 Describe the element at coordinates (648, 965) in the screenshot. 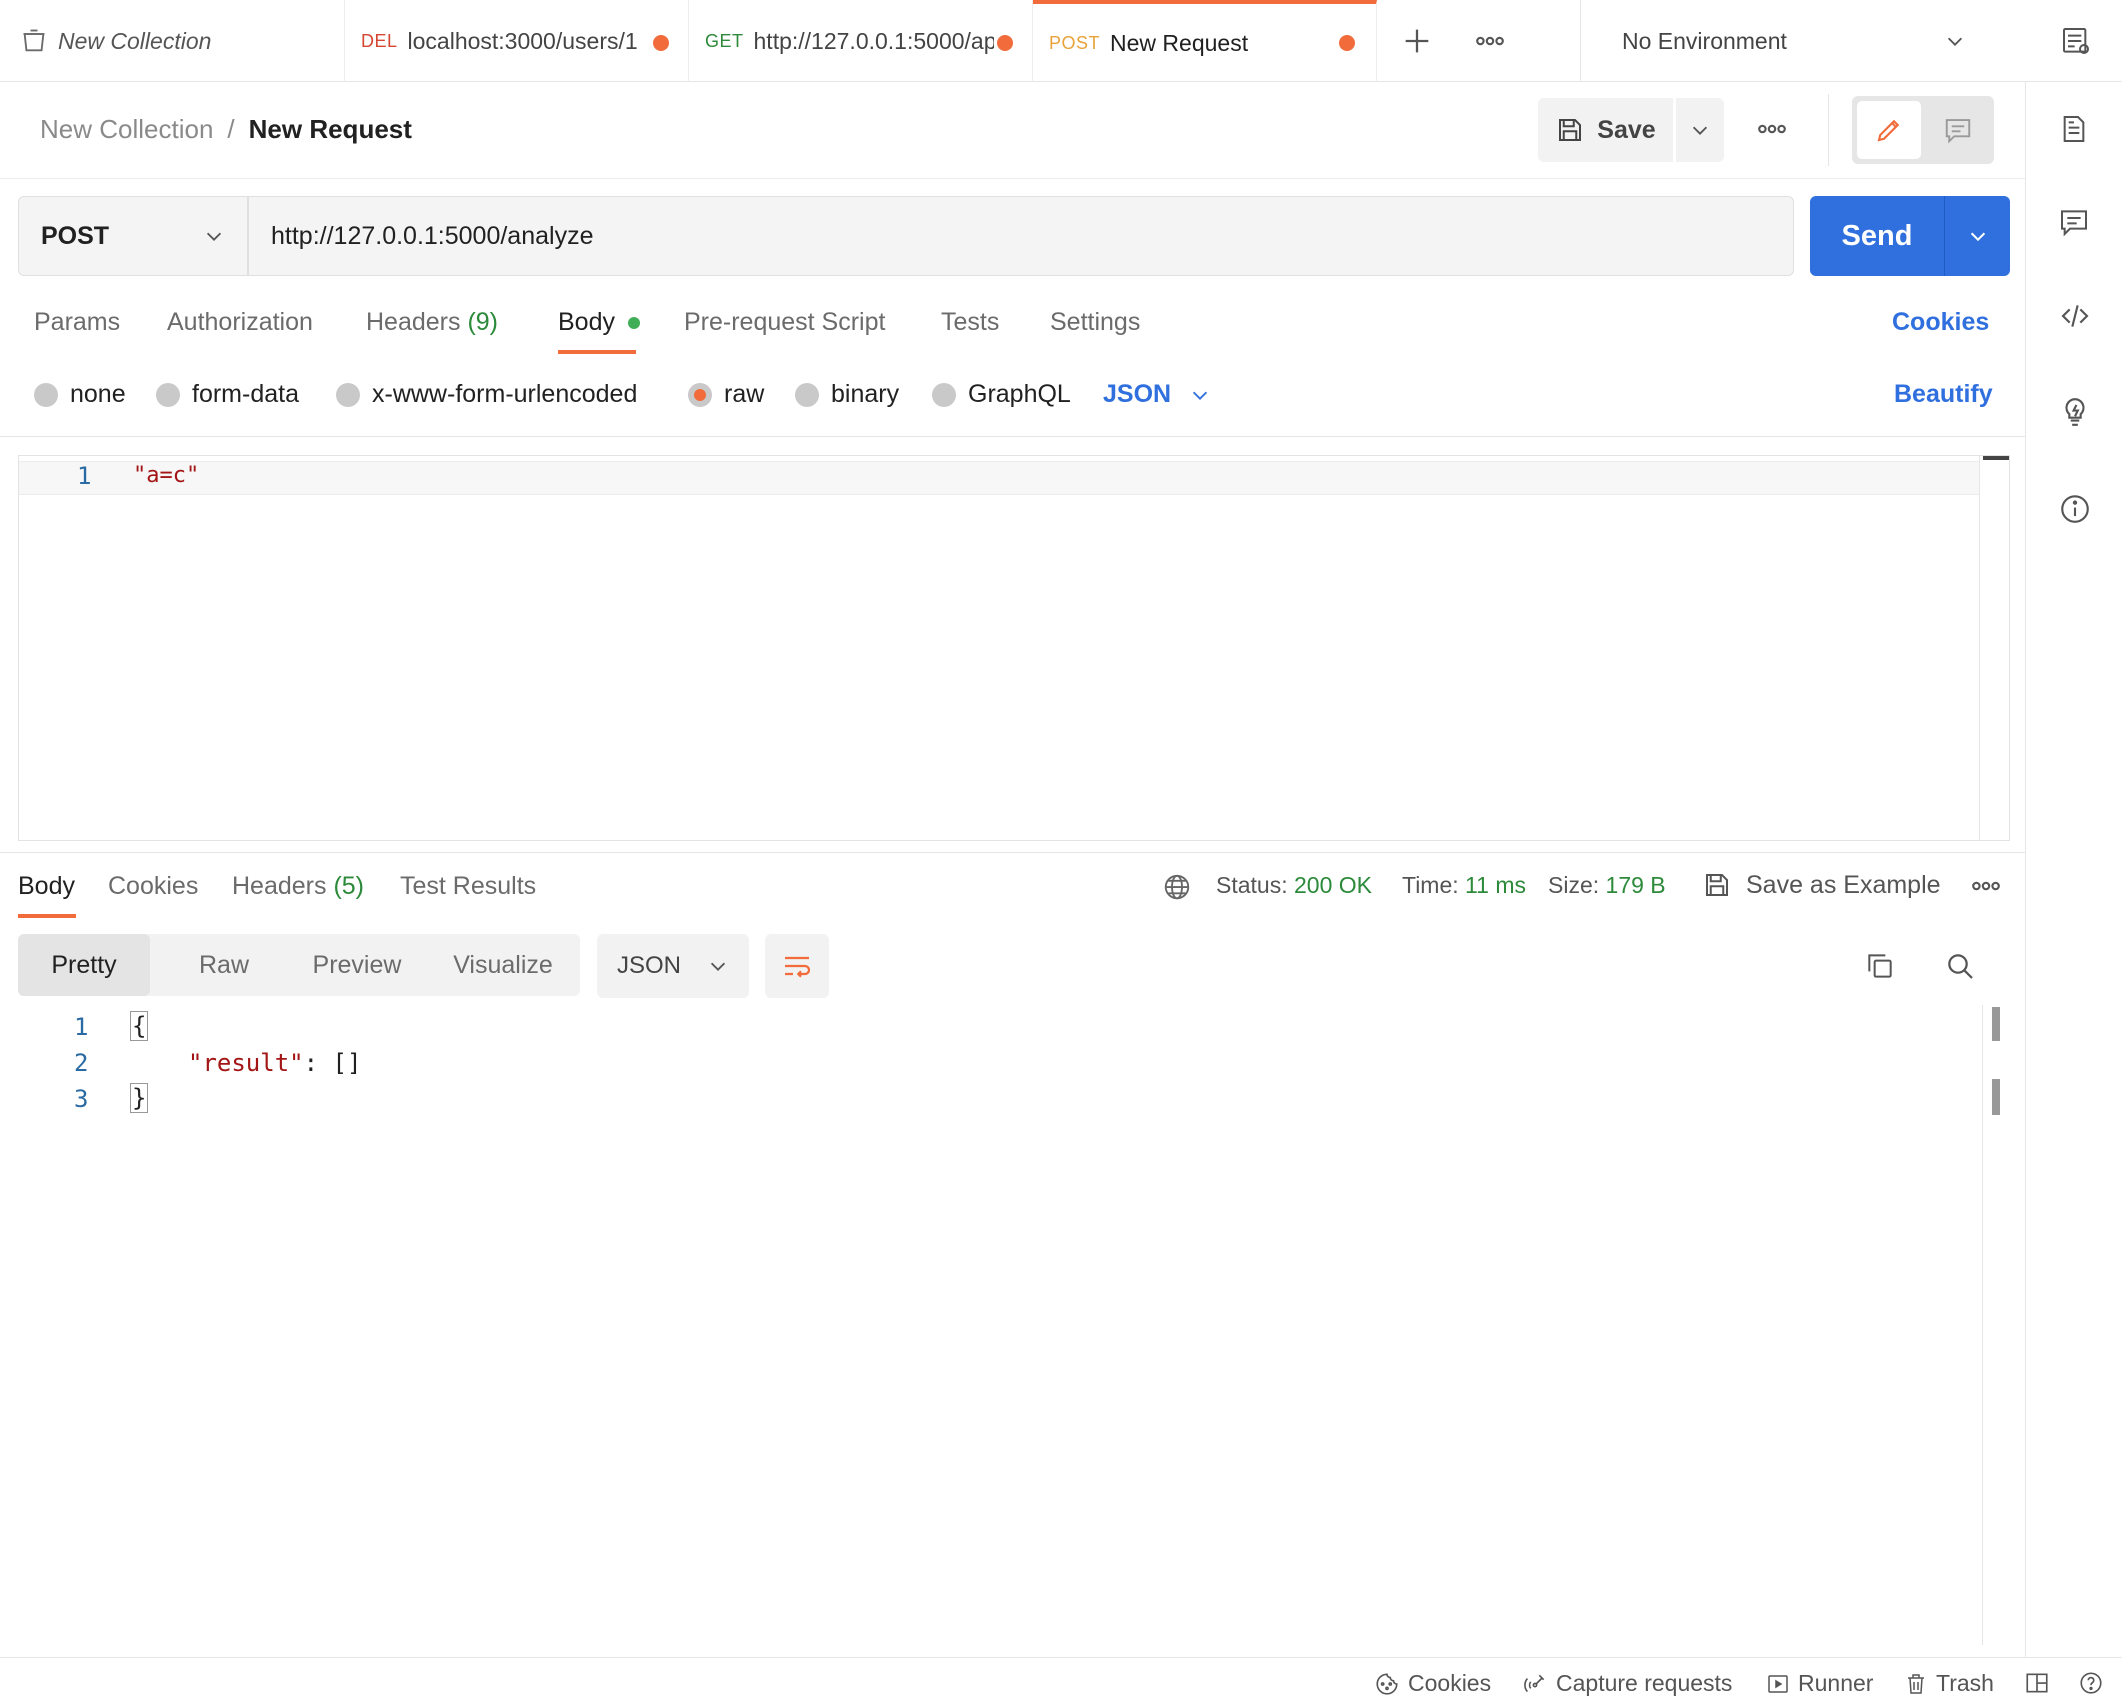

I see `response-format-value: JSON` at that location.